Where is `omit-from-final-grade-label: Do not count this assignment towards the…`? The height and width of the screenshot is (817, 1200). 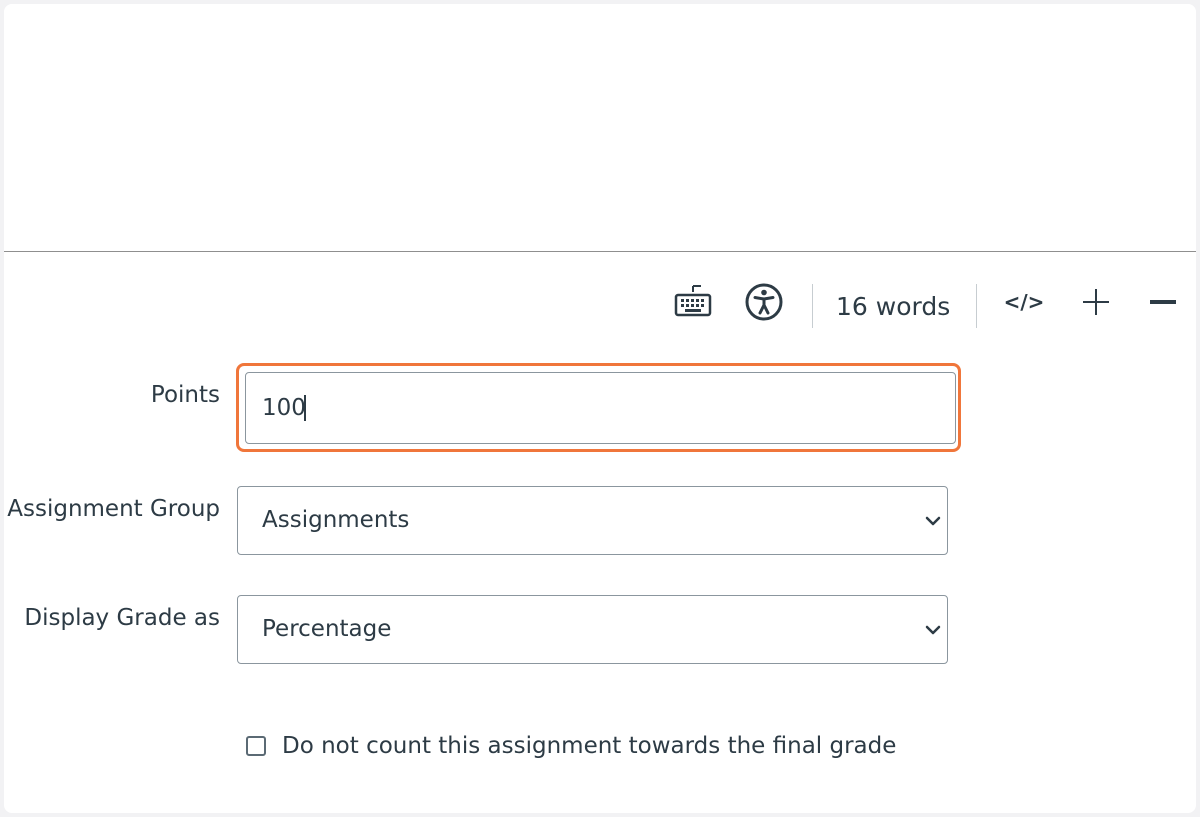
omit-from-final-grade-label: Do not count this assignment towards the… is located at coordinates (589, 746).